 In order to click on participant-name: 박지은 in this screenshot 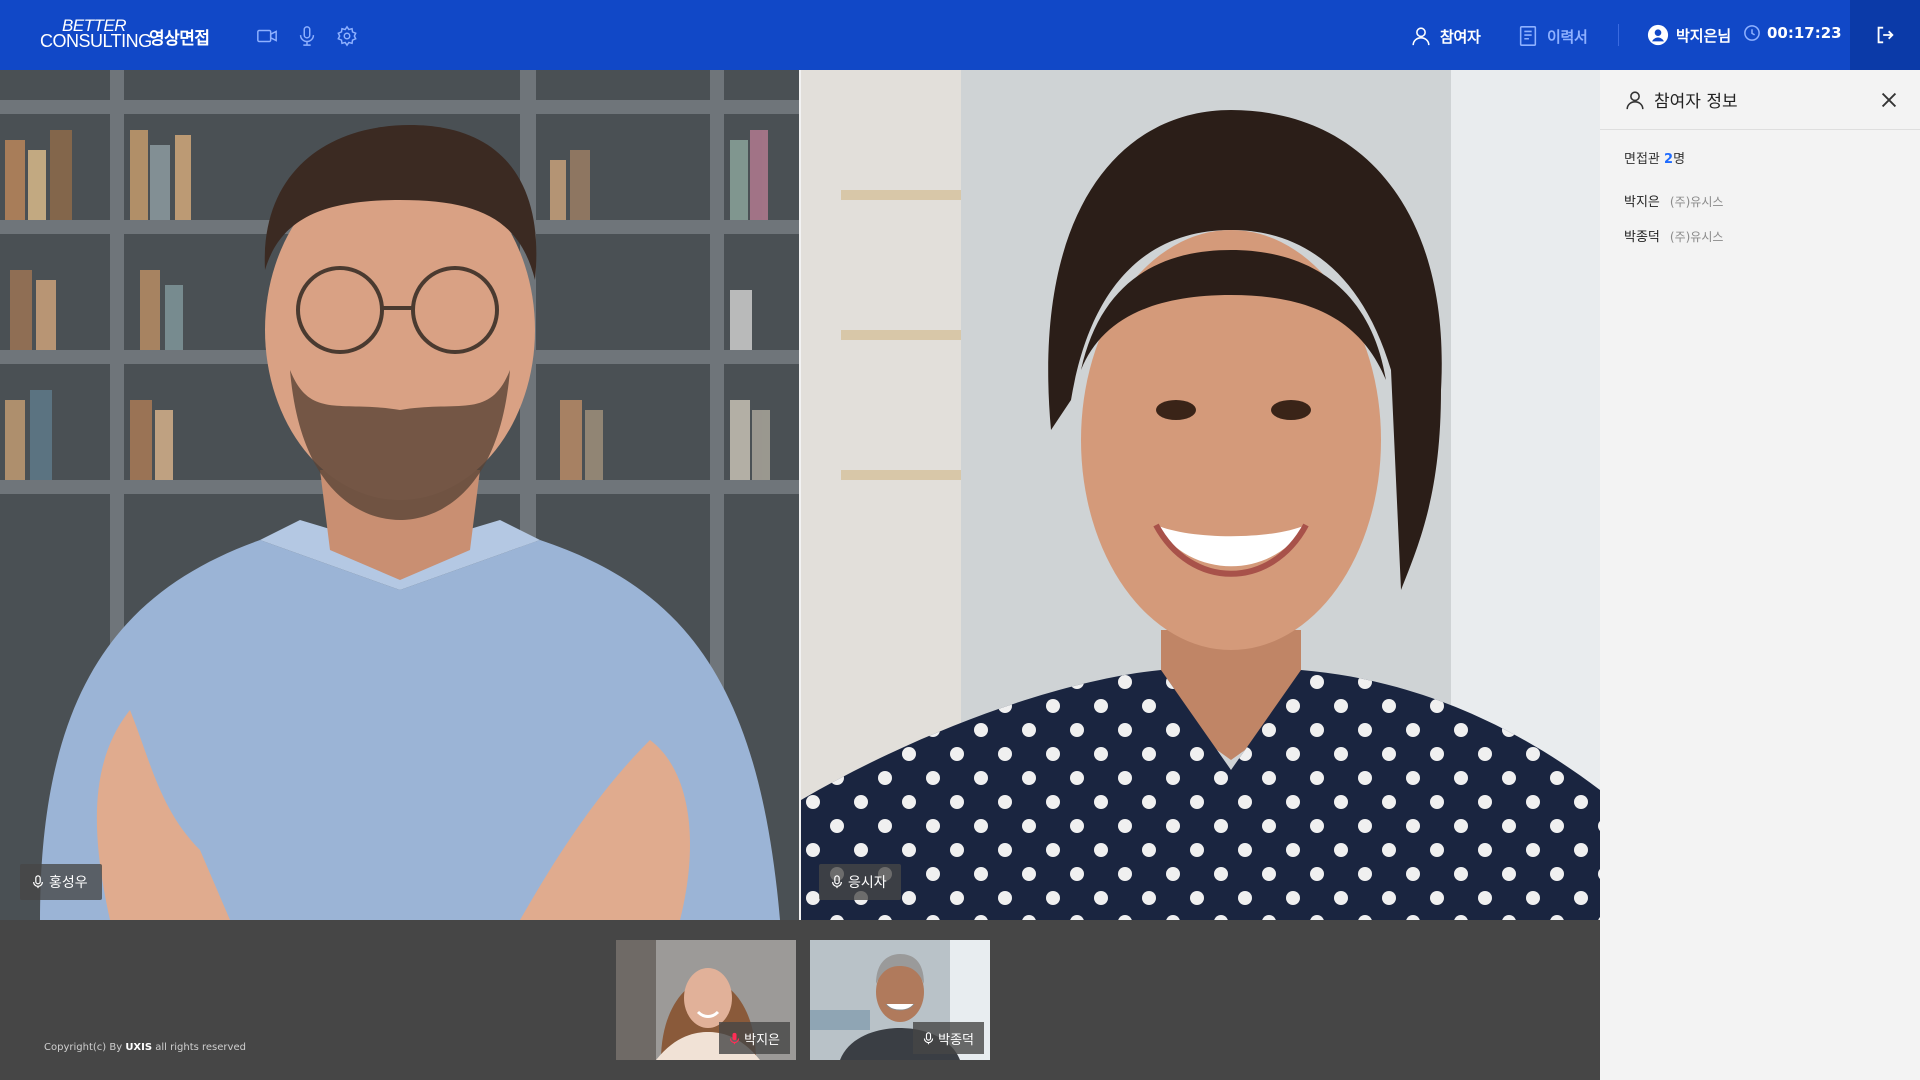, I will do `click(762, 1040)`.